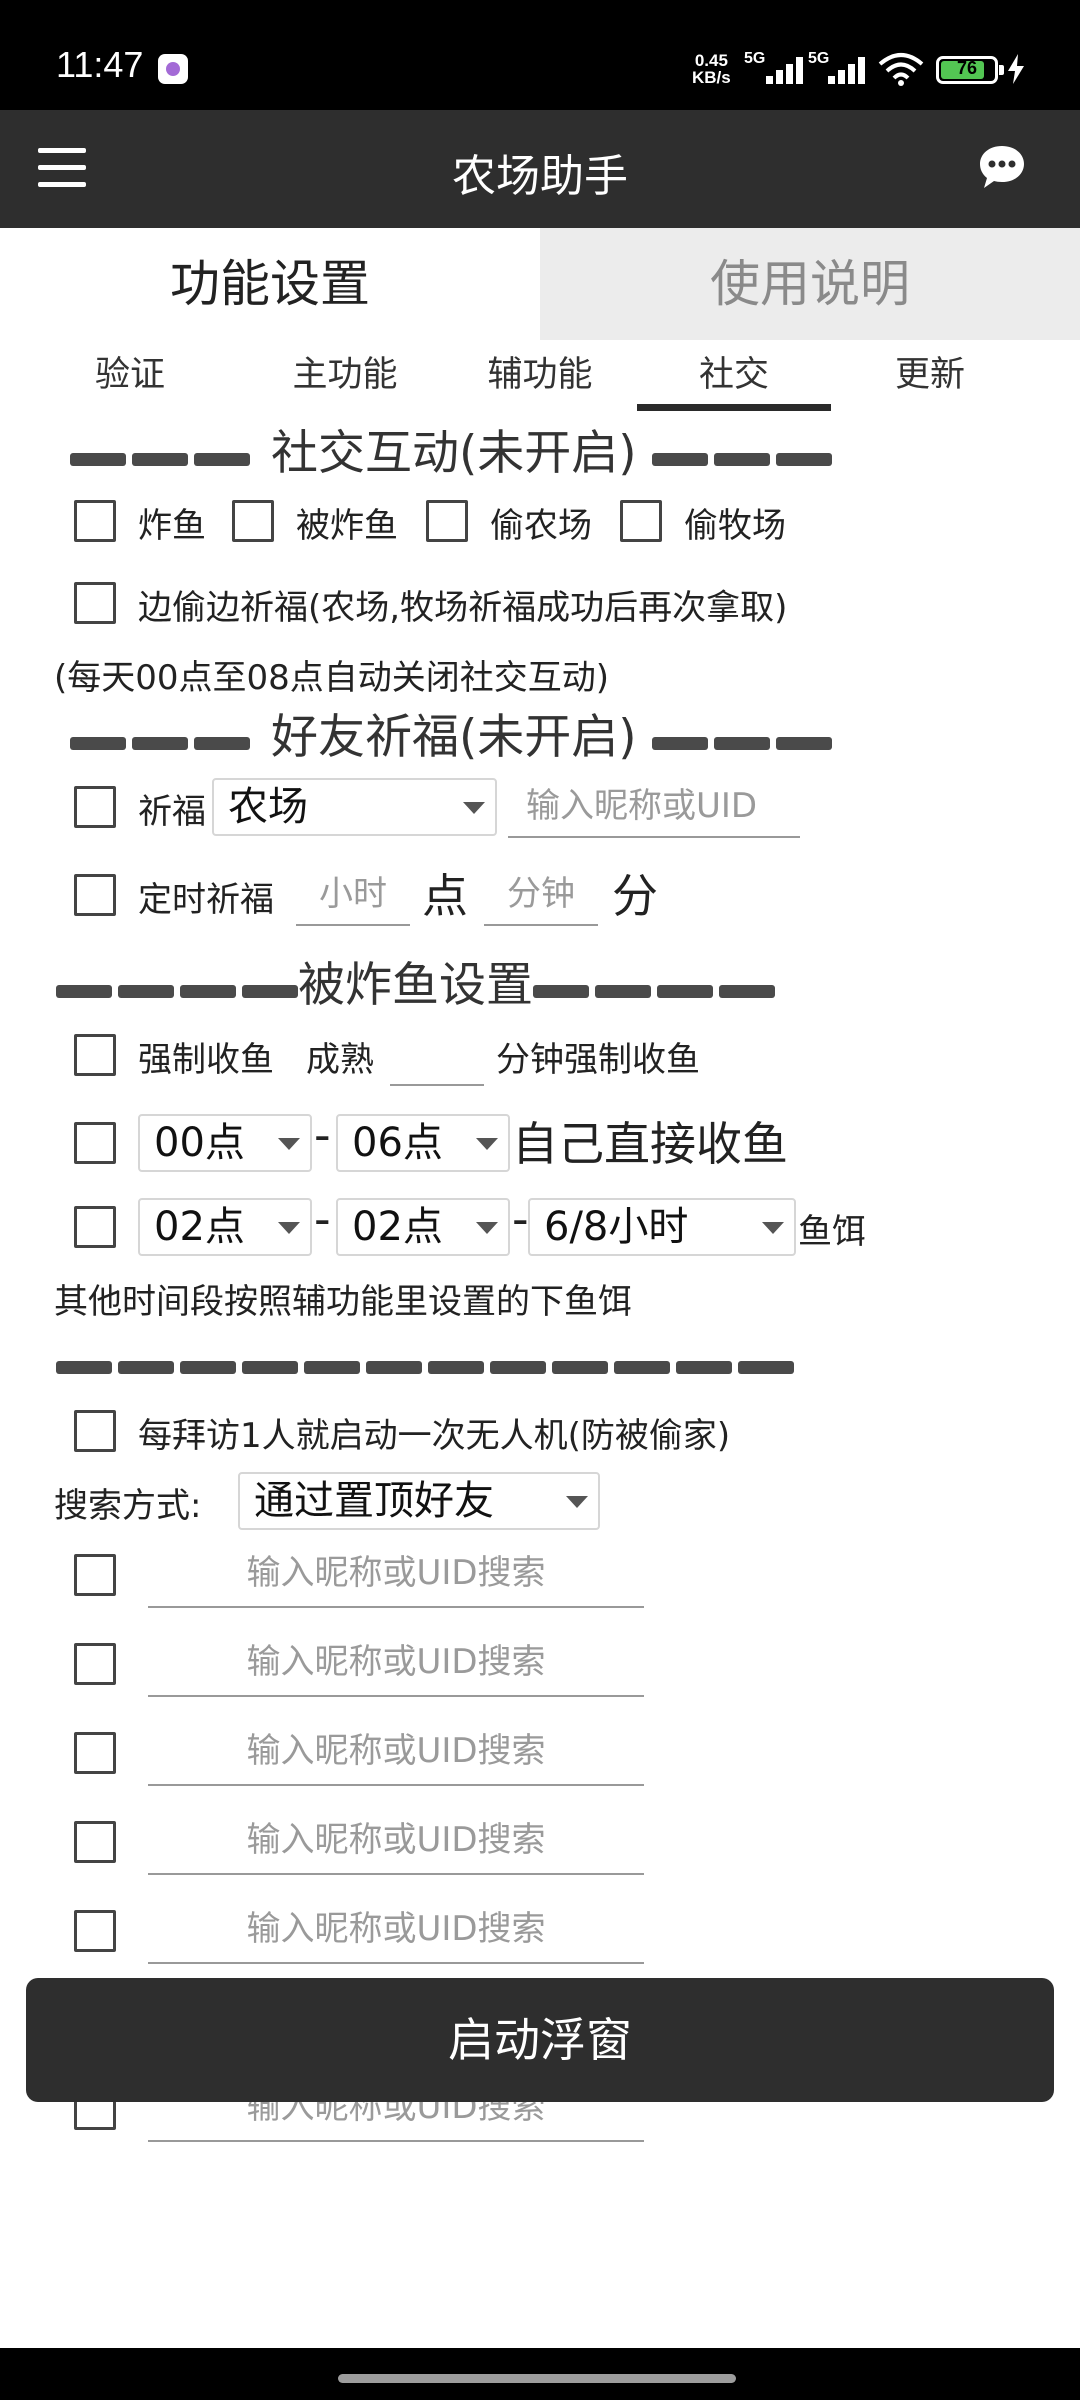 The width and height of the screenshot is (1080, 2400). What do you see at coordinates (354, 807) in the screenshot?
I see `bless-target-select: 农场` at bounding box center [354, 807].